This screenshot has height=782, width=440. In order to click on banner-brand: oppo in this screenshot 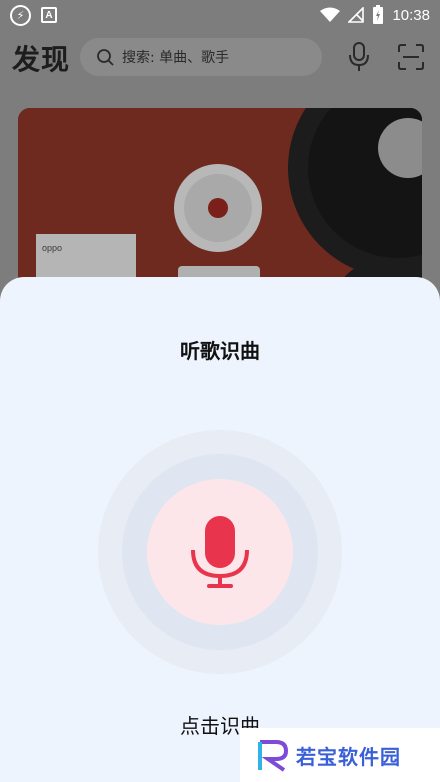, I will do `click(52, 248)`.